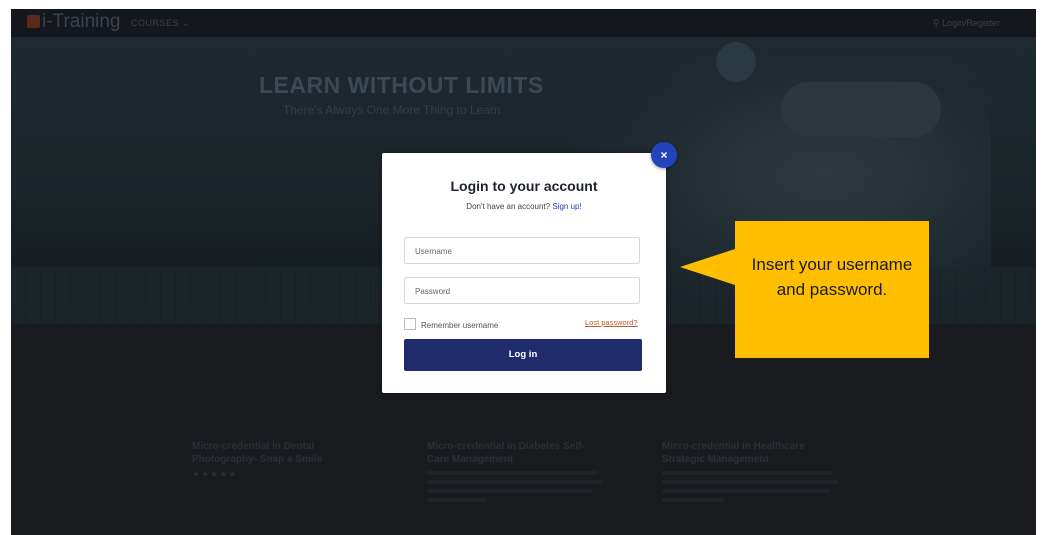  Describe the element at coordinates (523, 23) in the screenshot. I see `top-navbar: i-Training COURSES ⌄ ⚲ Login/Register` at that location.